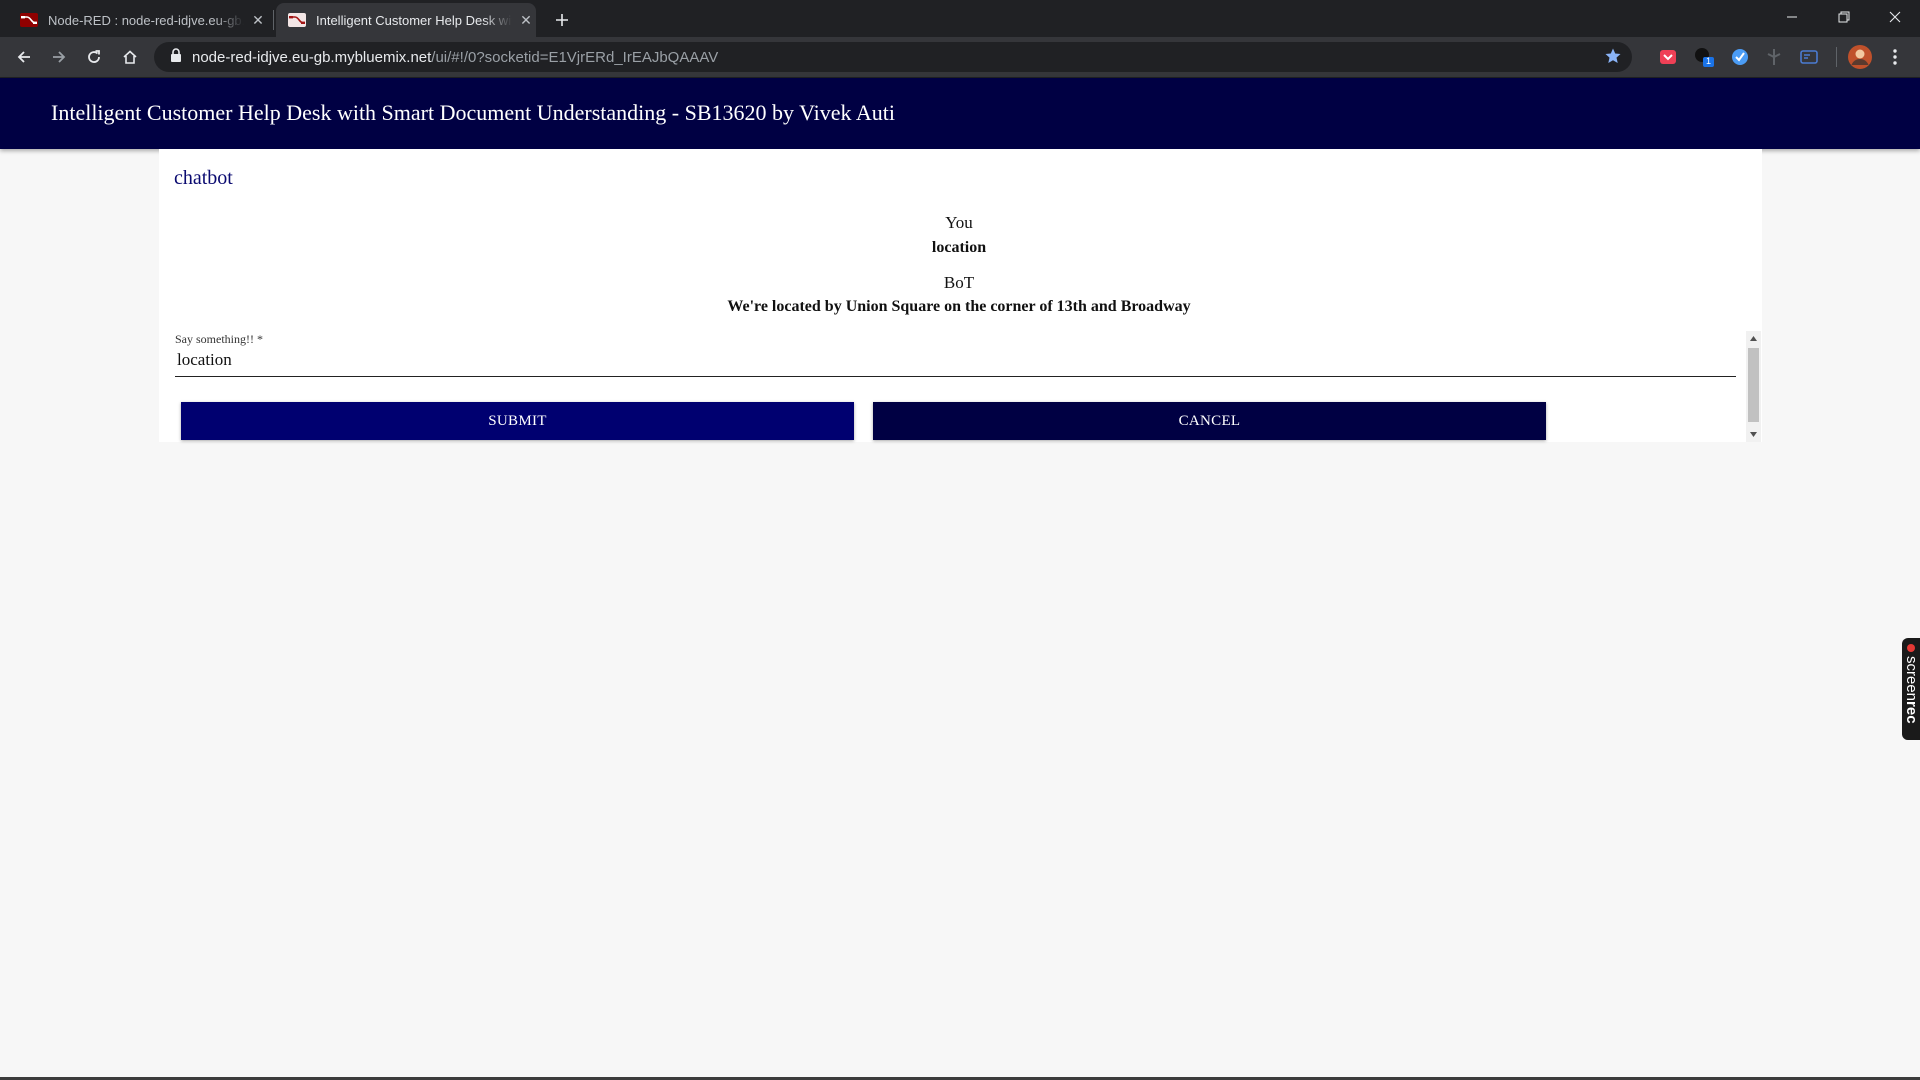 This screenshot has height=1080, width=1920. I want to click on minimize-button, so click(1792, 17).